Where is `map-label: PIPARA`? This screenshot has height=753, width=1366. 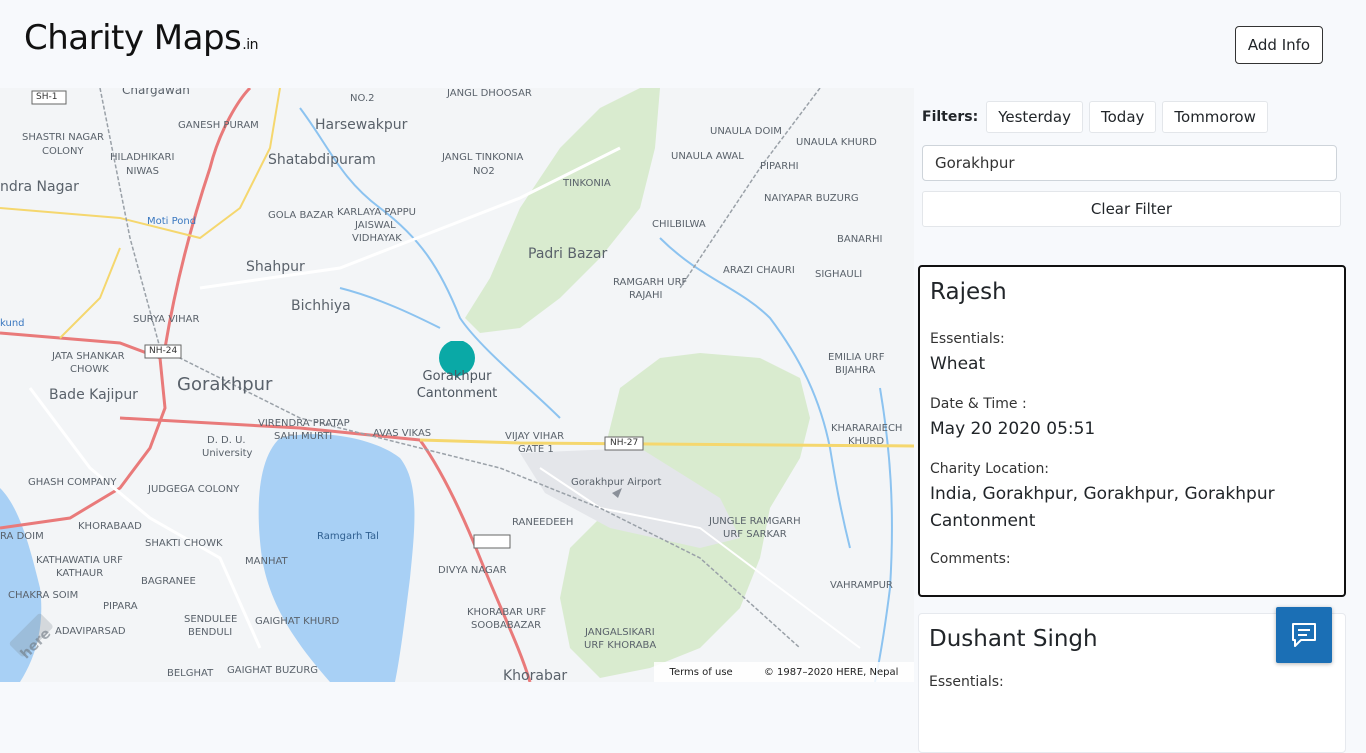 map-label: PIPARA is located at coordinates (120, 606).